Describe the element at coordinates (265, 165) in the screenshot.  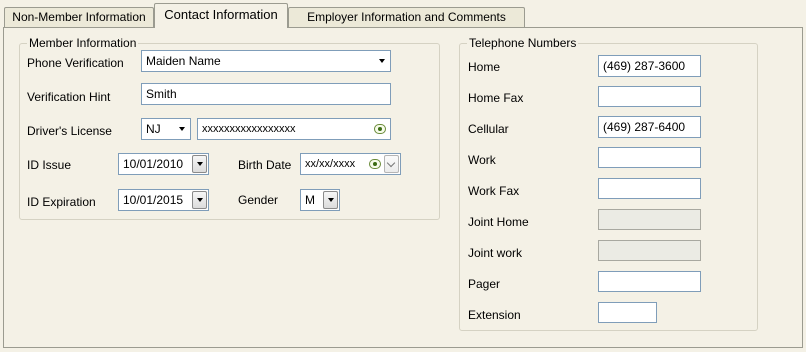
I see `birth-date-label: Birth Date` at that location.